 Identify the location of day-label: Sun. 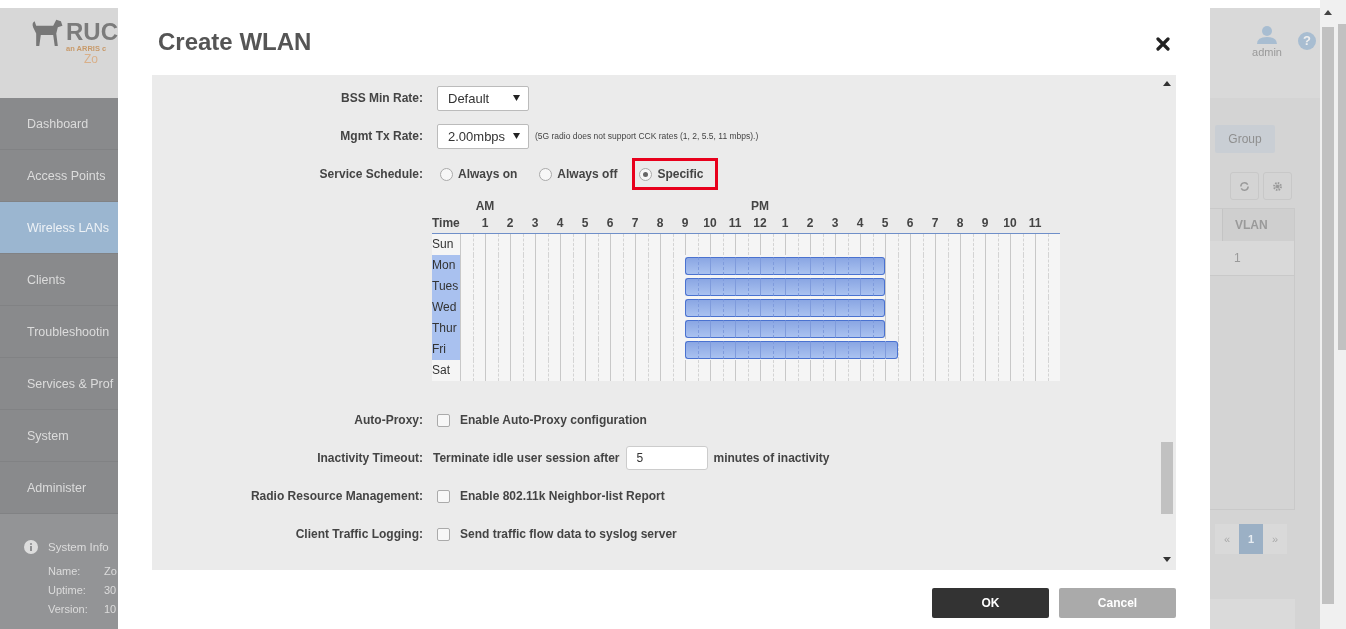
(446, 244).